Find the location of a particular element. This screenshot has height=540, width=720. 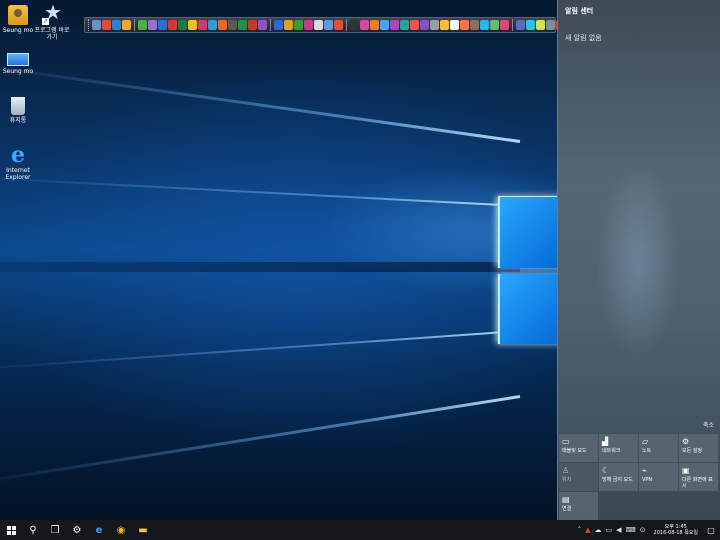

search-button: ⚲ is located at coordinates (33, 530).